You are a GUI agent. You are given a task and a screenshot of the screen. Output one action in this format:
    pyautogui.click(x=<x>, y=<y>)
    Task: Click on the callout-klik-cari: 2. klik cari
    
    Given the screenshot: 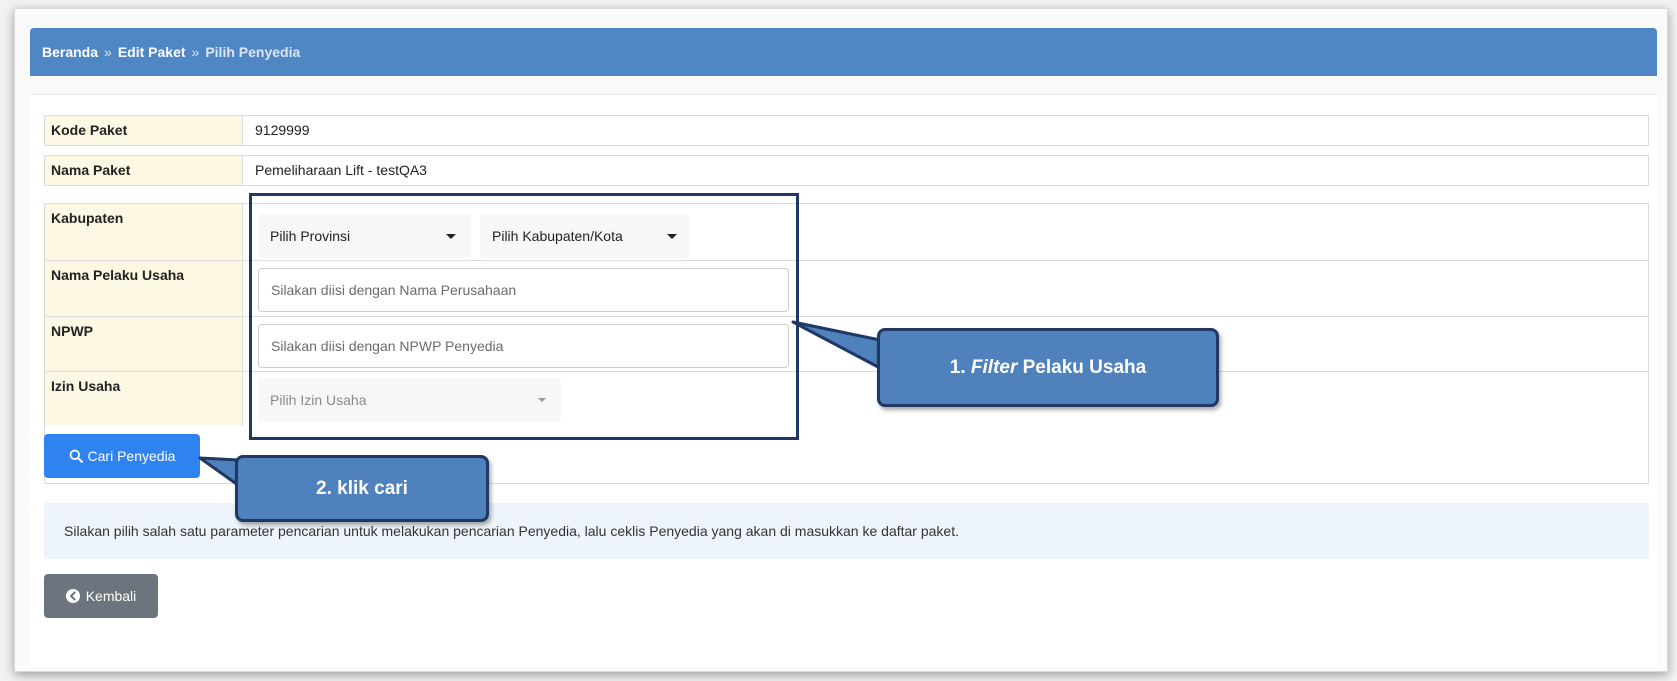 What is the action you would take?
    pyautogui.click(x=362, y=488)
    